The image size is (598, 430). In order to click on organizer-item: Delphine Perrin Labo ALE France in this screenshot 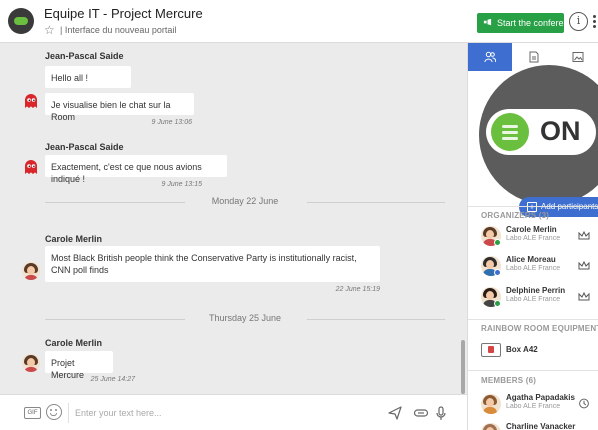, I will do `click(533, 297)`.